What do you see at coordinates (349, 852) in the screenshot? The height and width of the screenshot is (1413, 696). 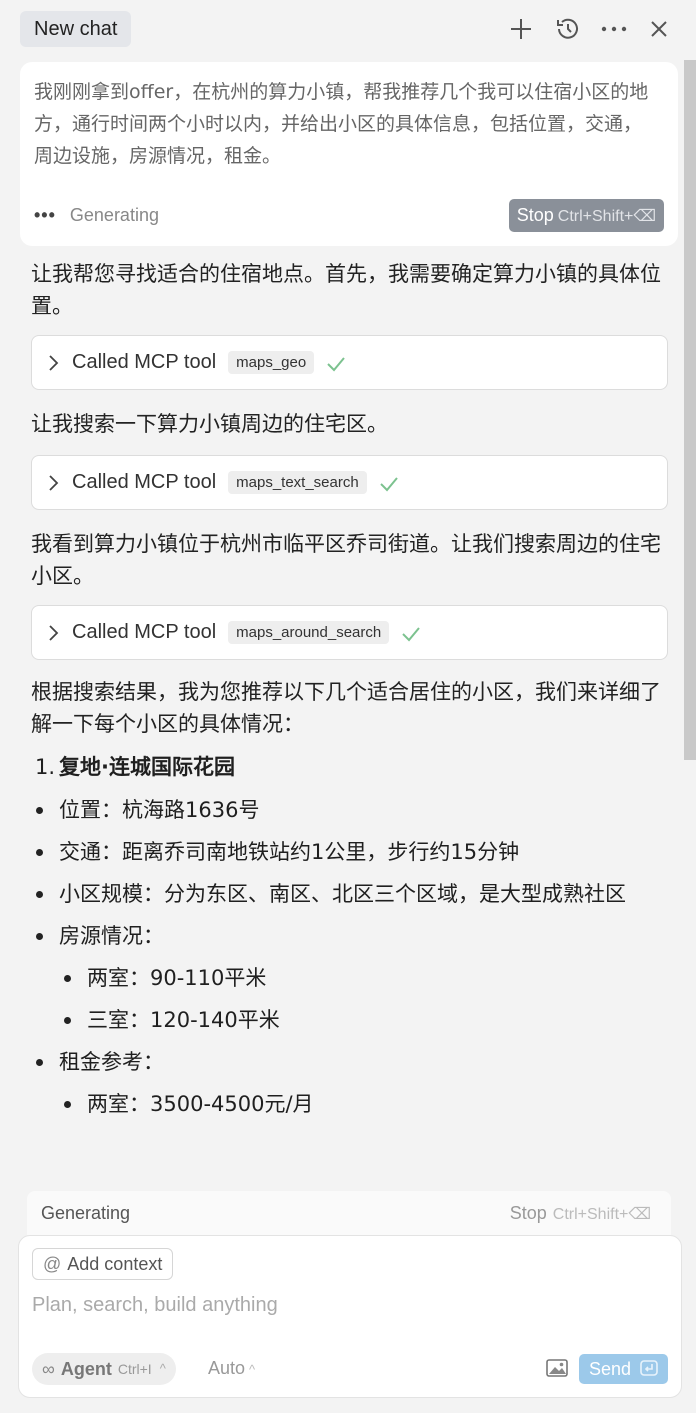 I see `list-item: 交通：距离乔司南地铁站约1公里，步行约15分钟` at bounding box center [349, 852].